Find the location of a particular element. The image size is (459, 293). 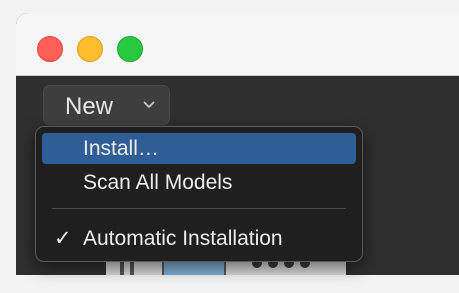

chevron-down-icon is located at coordinates (149, 105).